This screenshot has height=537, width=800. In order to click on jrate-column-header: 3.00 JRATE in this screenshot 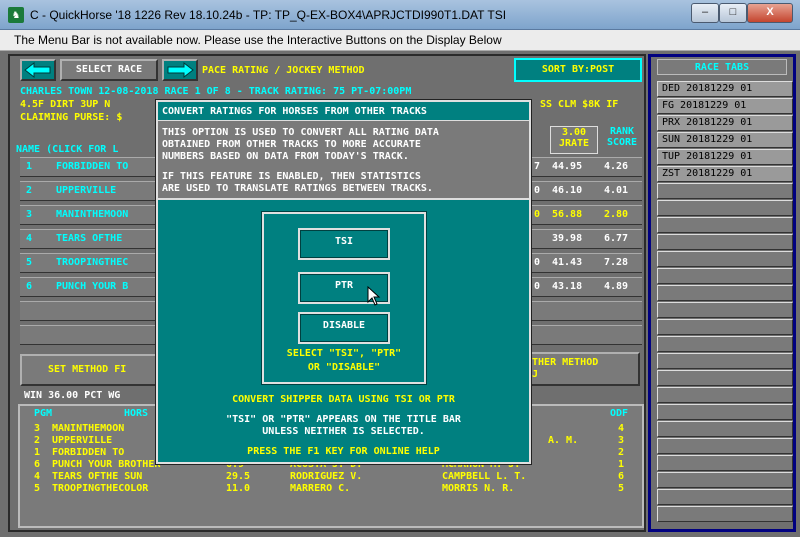, I will do `click(574, 140)`.